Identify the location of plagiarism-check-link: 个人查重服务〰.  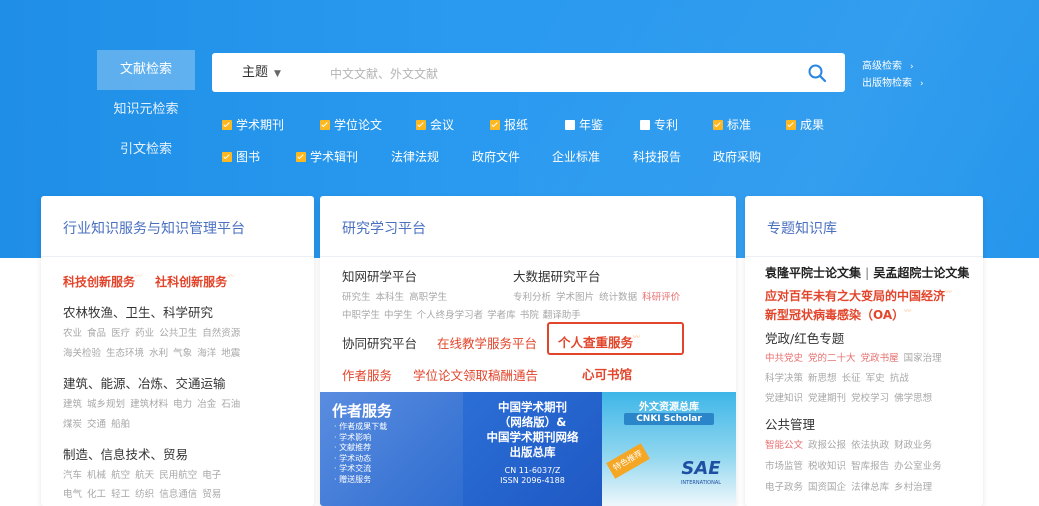
(599, 341).